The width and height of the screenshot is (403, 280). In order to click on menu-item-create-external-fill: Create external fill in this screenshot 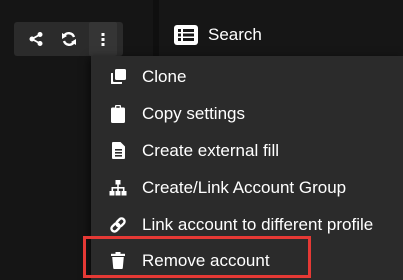, I will do `click(247, 150)`.